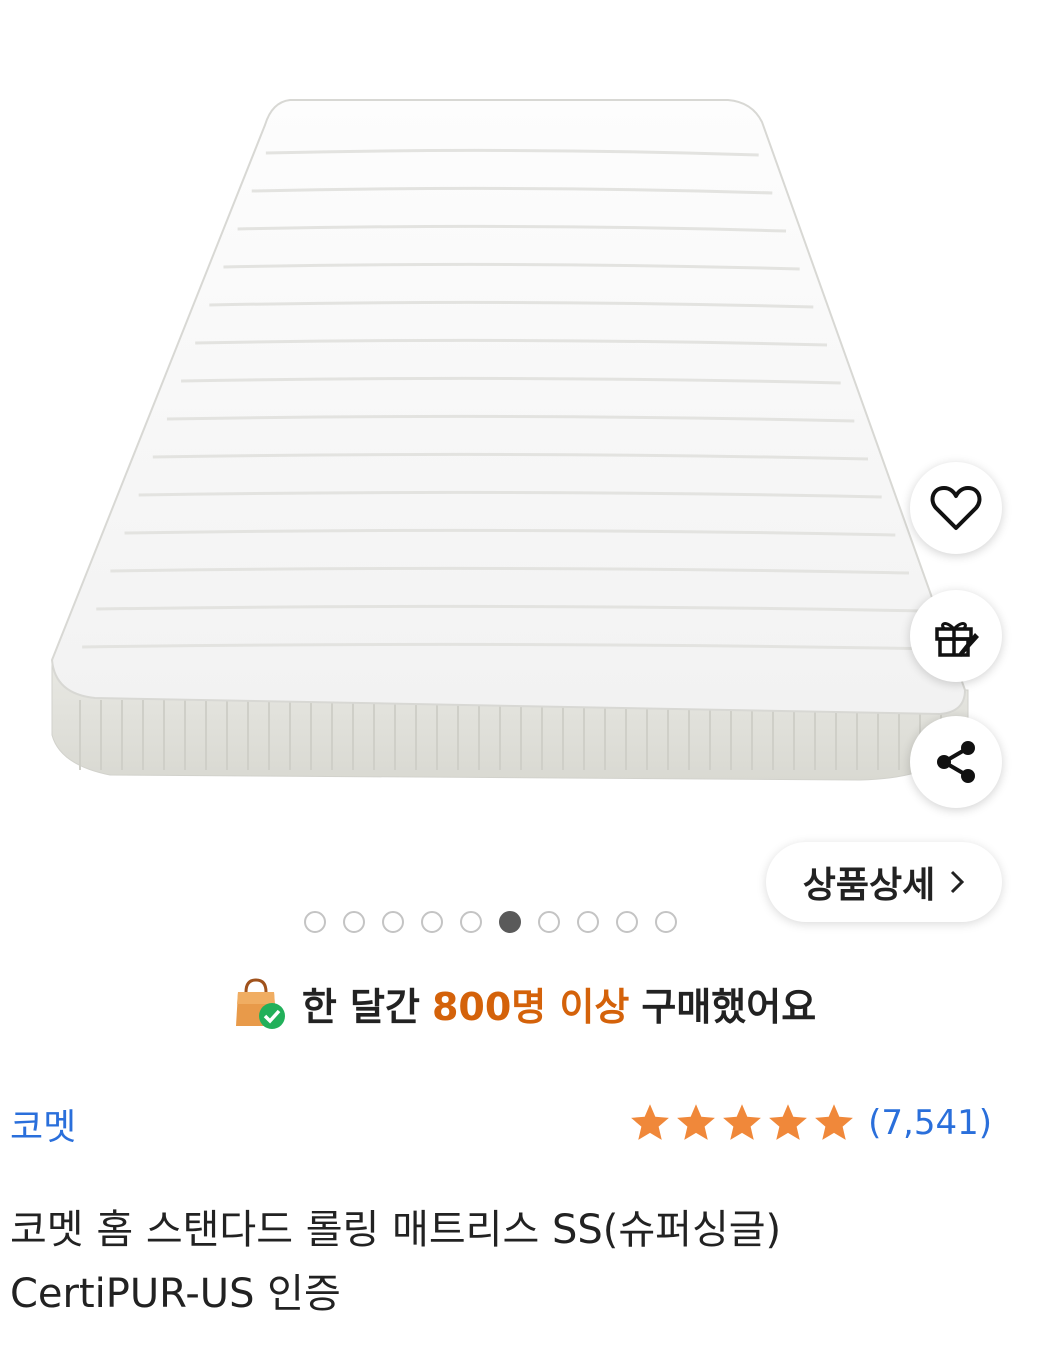  What do you see at coordinates (260, 1003) in the screenshot?
I see `shopping-bag-check-icon` at bounding box center [260, 1003].